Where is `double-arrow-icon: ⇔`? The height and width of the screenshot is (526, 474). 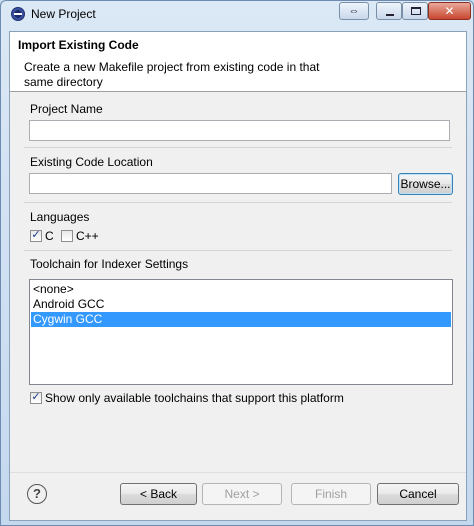 double-arrow-icon: ⇔ is located at coordinates (354, 11).